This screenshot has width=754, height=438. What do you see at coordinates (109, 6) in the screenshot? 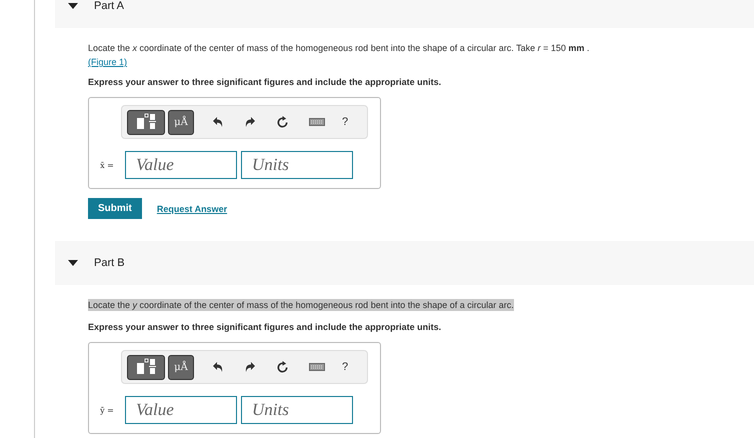
I see `part-title: Part A` at bounding box center [109, 6].